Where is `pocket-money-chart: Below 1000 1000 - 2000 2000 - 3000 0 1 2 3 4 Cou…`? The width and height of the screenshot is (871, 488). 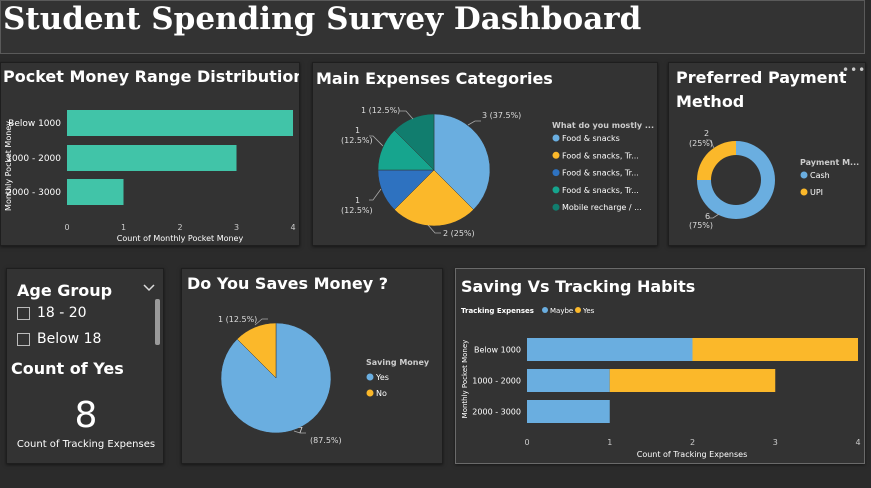
pocket-money-chart: Below 1000 1000 - 2000 2000 - 3000 0 1 2 3 4 Cou… is located at coordinates (150, 154).